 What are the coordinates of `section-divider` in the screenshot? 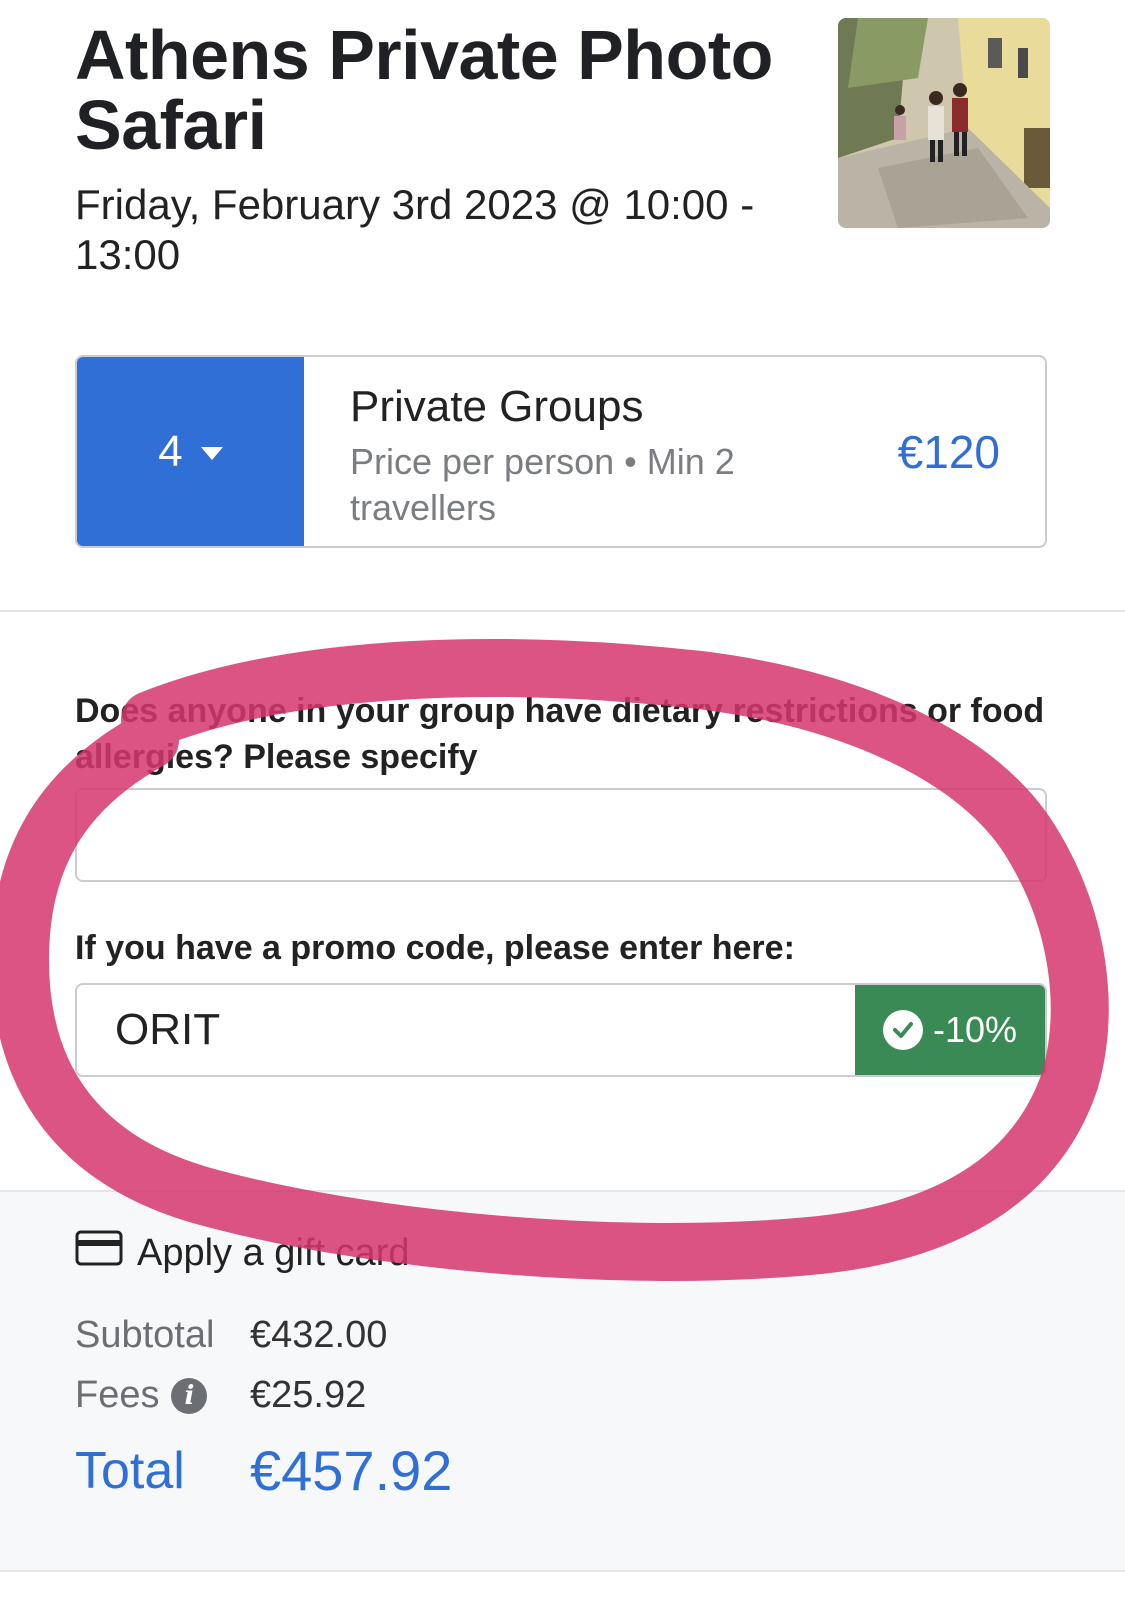 It's located at (562, 611).